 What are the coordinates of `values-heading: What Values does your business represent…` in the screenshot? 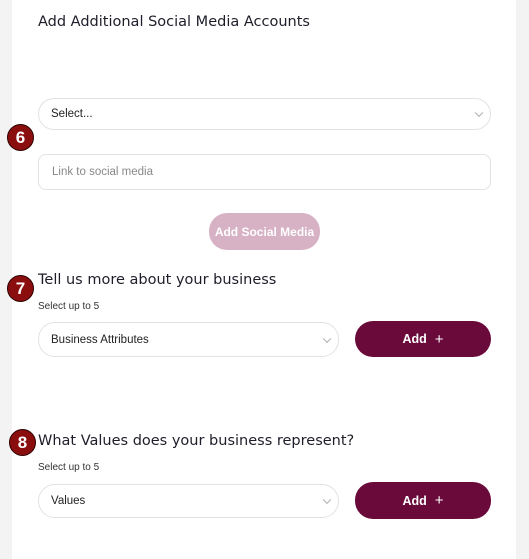 It's located at (196, 441).